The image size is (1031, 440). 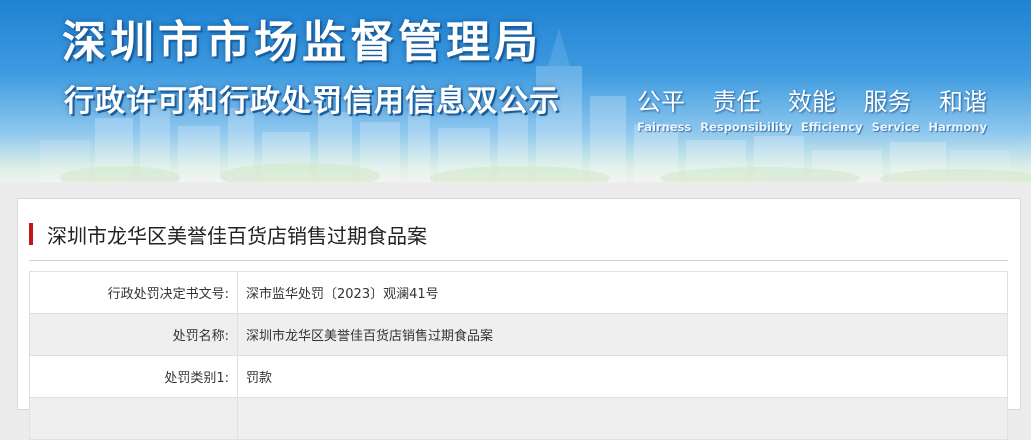 What do you see at coordinates (31, 234) in the screenshot?
I see `title-accent-bar` at bounding box center [31, 234].